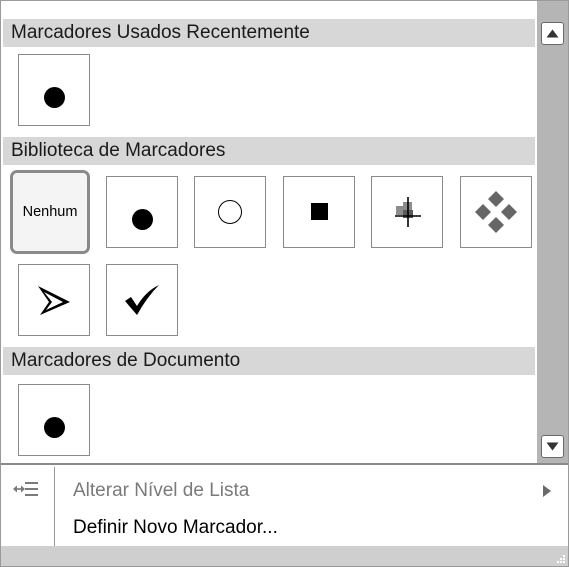 The width and height of the screenshot is (569, 567). I want to click on resize-status-bar, so click(284, 556).